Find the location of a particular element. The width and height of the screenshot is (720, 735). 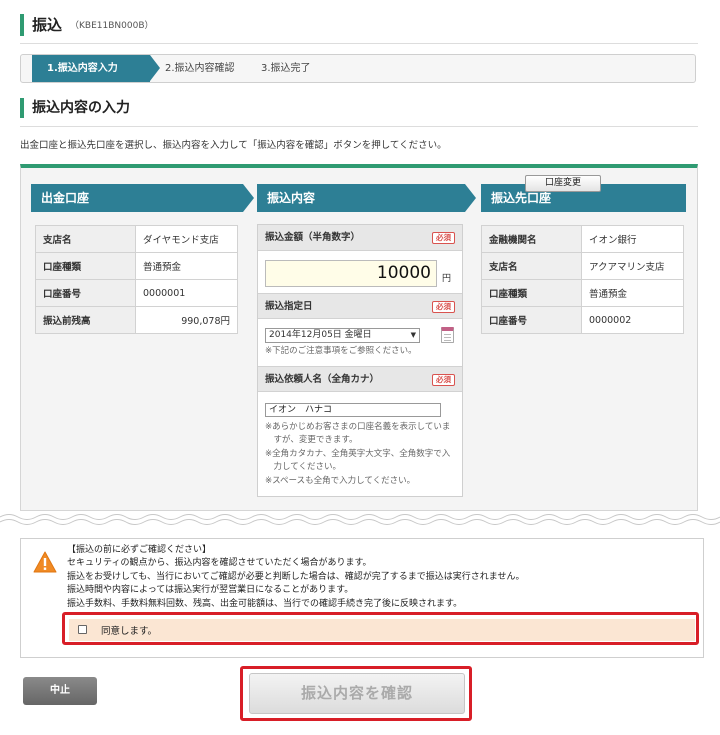

page-break-wave is located at coordinates (360, 519).